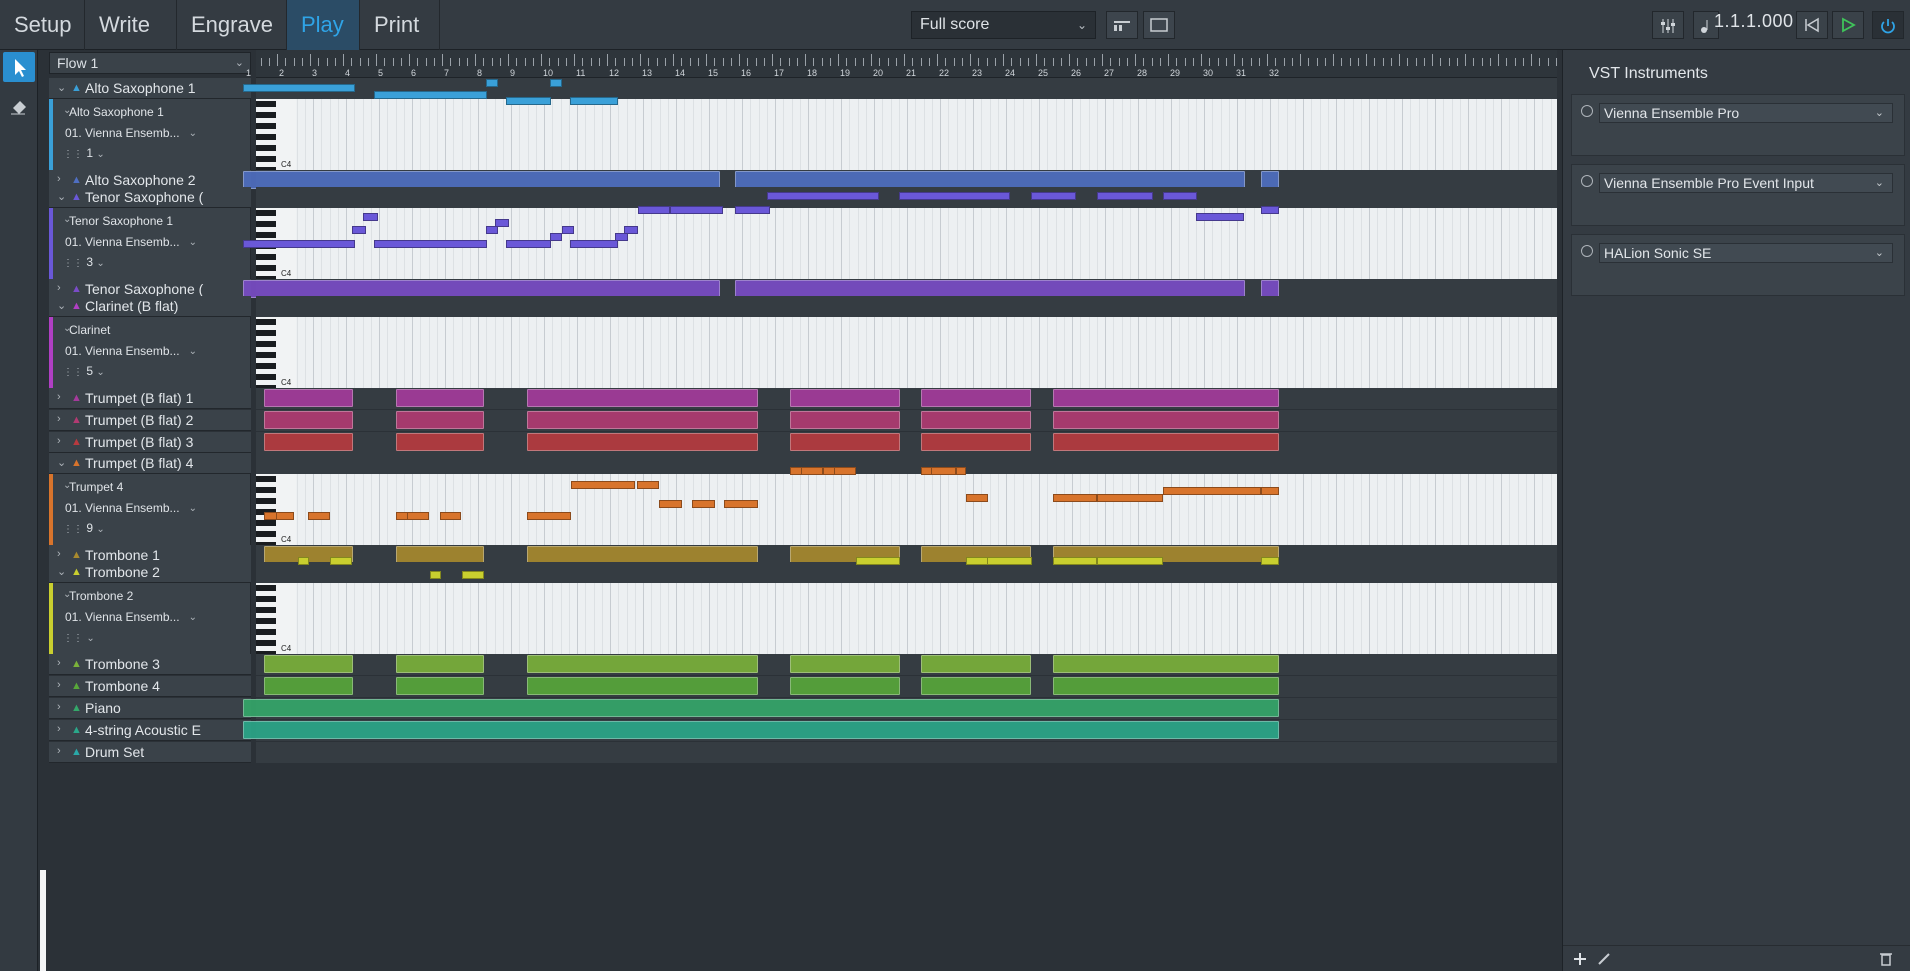 This screenshot has height=971, width=1910. Describe the element at coordinates (42, 25) in the screenshot. I see `mode-tab-setup: Setup` at that location.